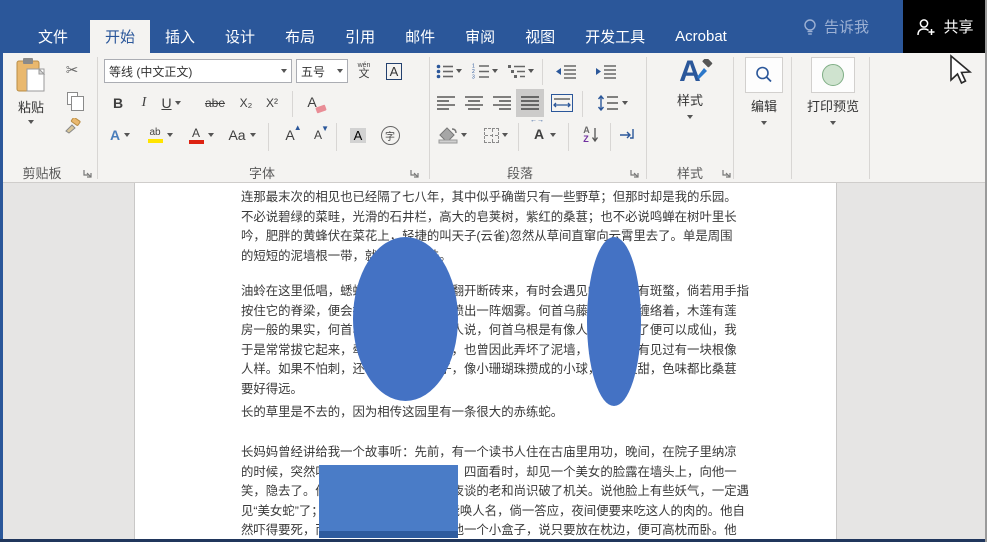  Describe the element at coordinates (72, 99) in the screenshot. I see `copy-button` at that location.